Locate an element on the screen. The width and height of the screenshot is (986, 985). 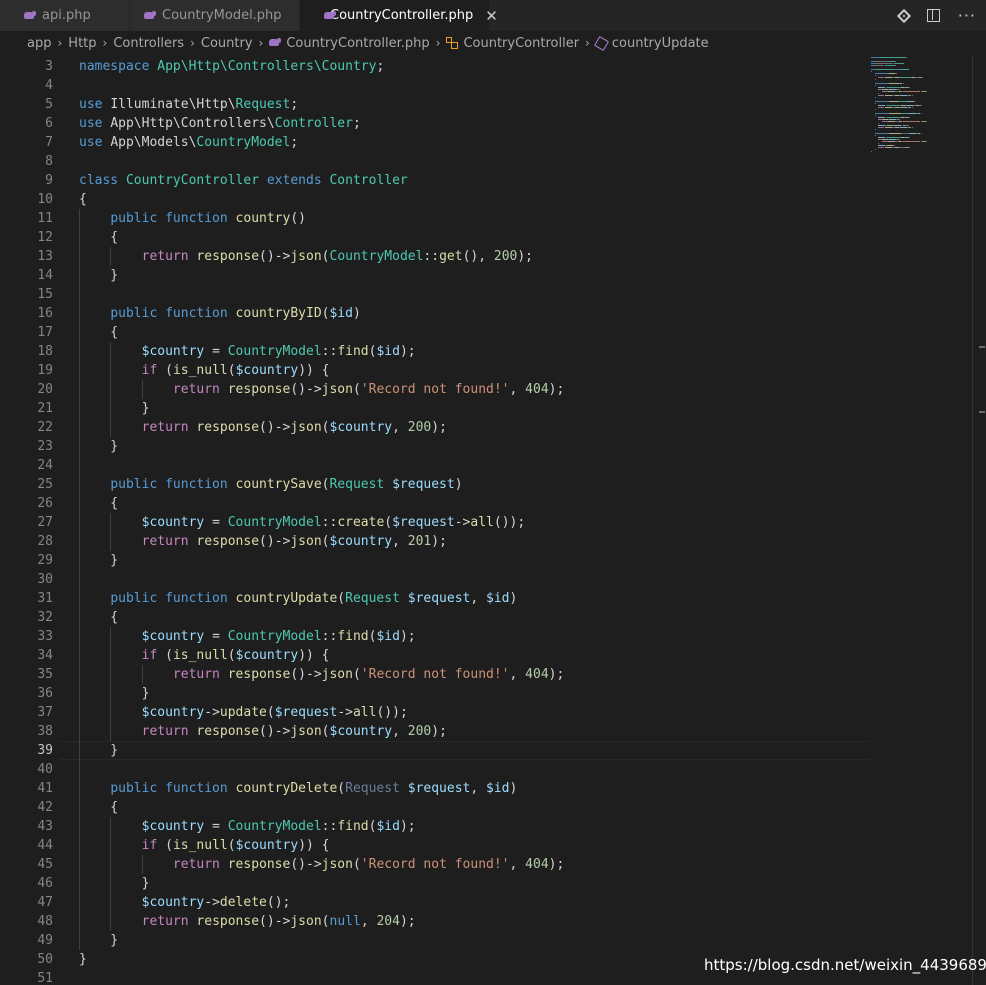
breadcrumb-item-http: Http is located at coordinates (82, 43).